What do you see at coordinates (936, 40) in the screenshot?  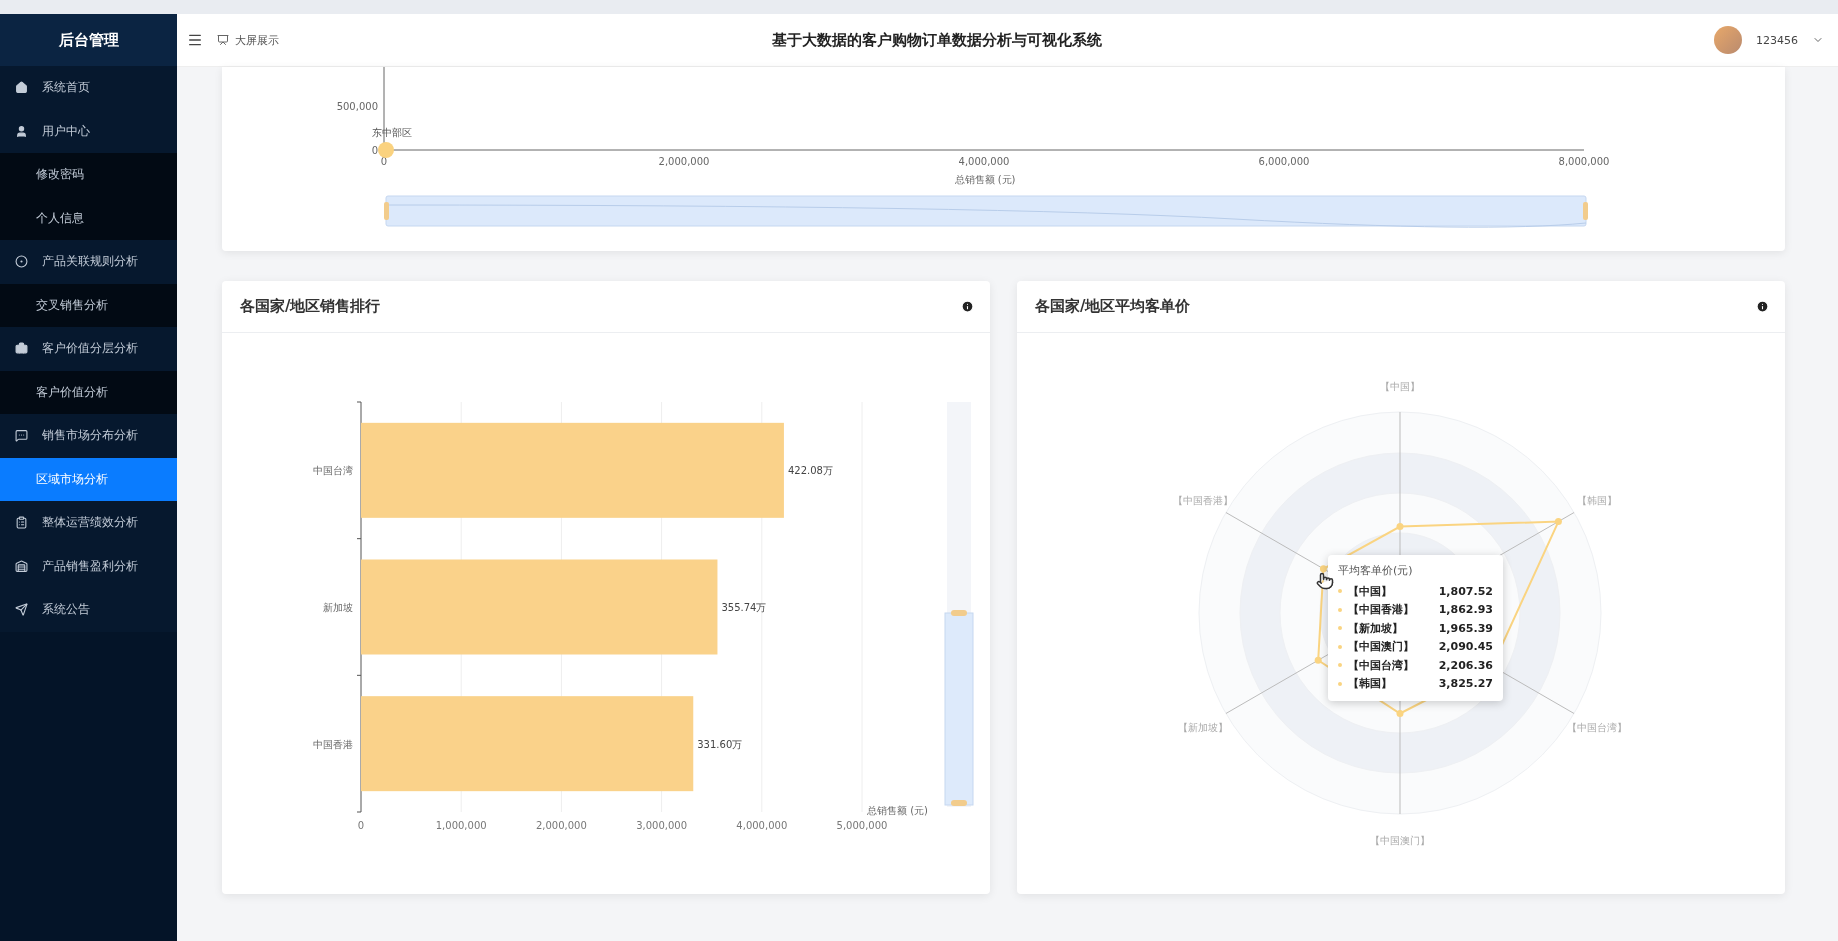 I see `page-title: 基于大数据的客户购物订单数据分析与可视化系统` at bounding box center [936, 40].